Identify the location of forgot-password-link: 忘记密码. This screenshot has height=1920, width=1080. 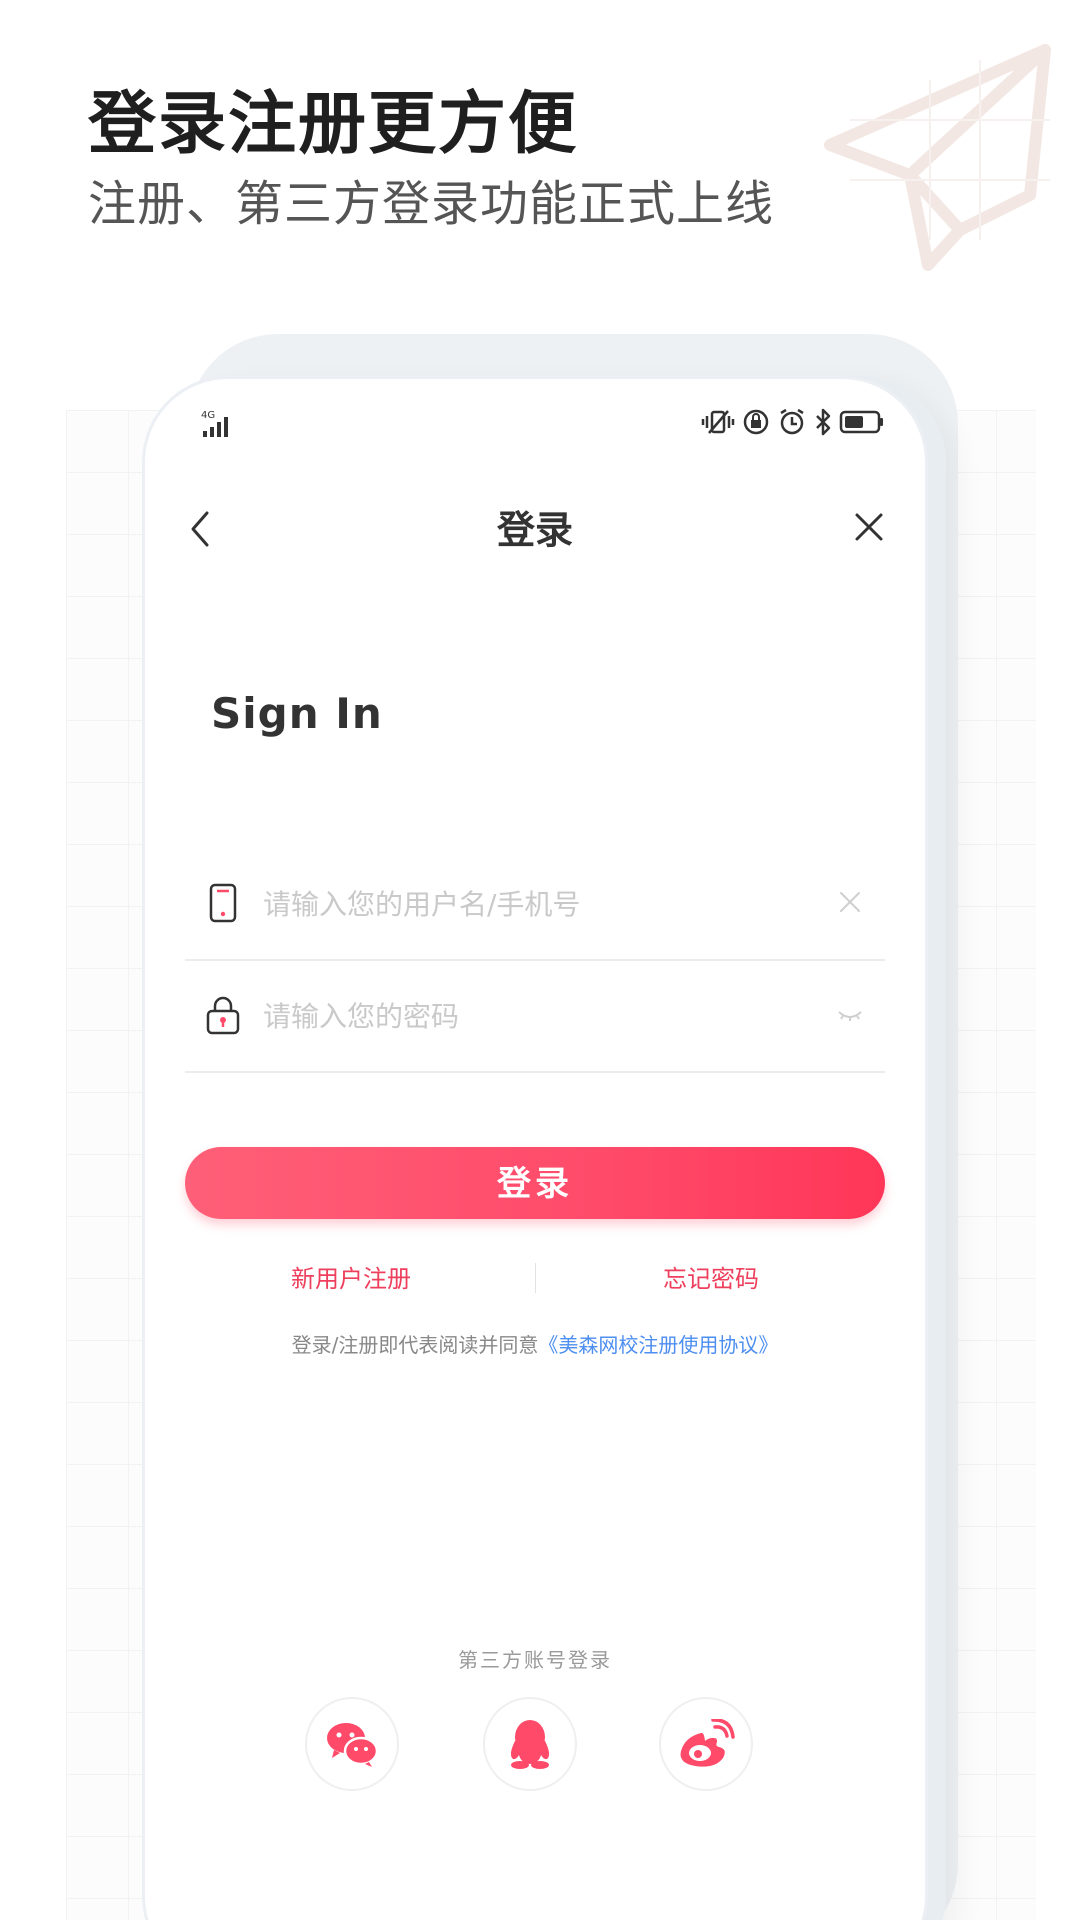
(711, 1276).